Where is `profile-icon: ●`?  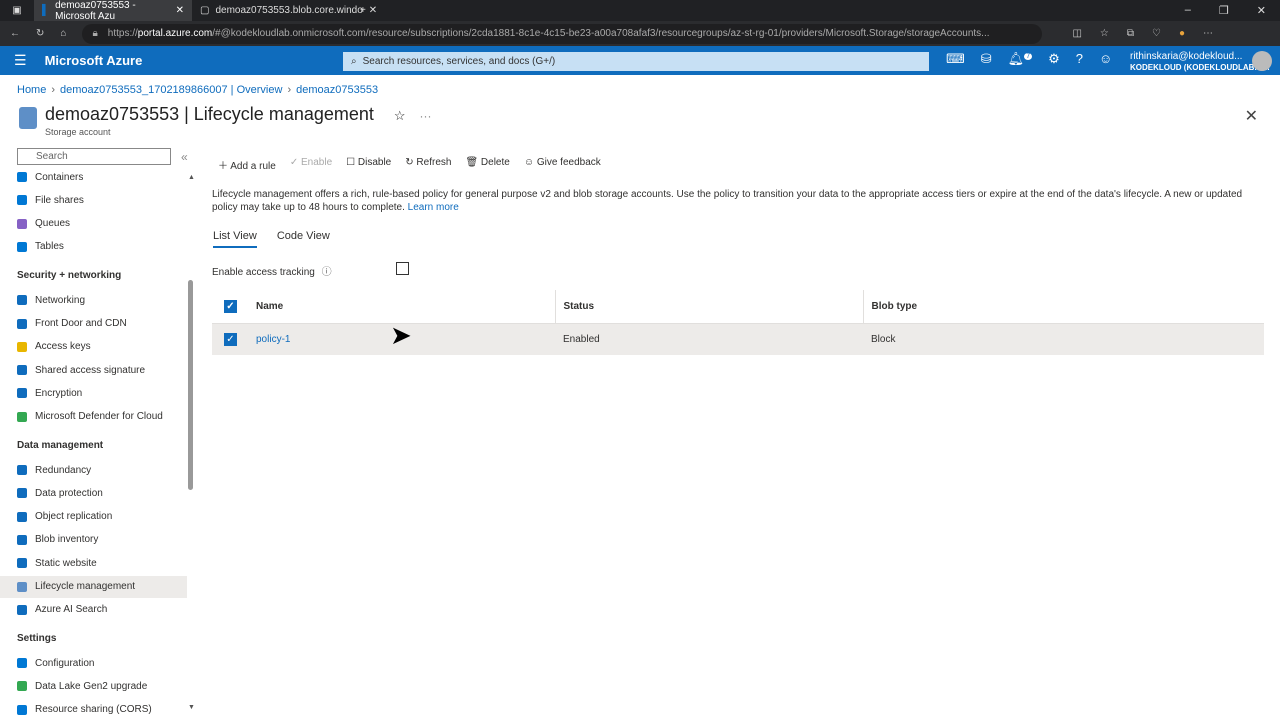 profile-icon: ● is located at coordinates (1182, 33).